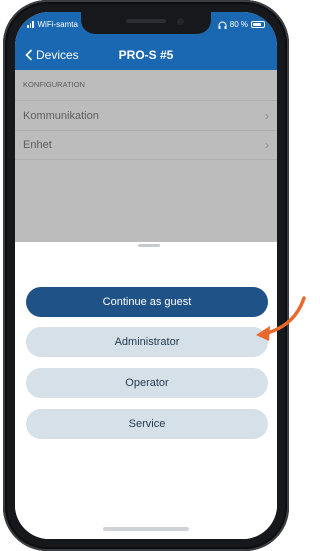 This screenshot has height=551, width=320. What do you see at coordinates (180, 21) in the screenshot?
I see `camera` at bounding box center [180, 21].